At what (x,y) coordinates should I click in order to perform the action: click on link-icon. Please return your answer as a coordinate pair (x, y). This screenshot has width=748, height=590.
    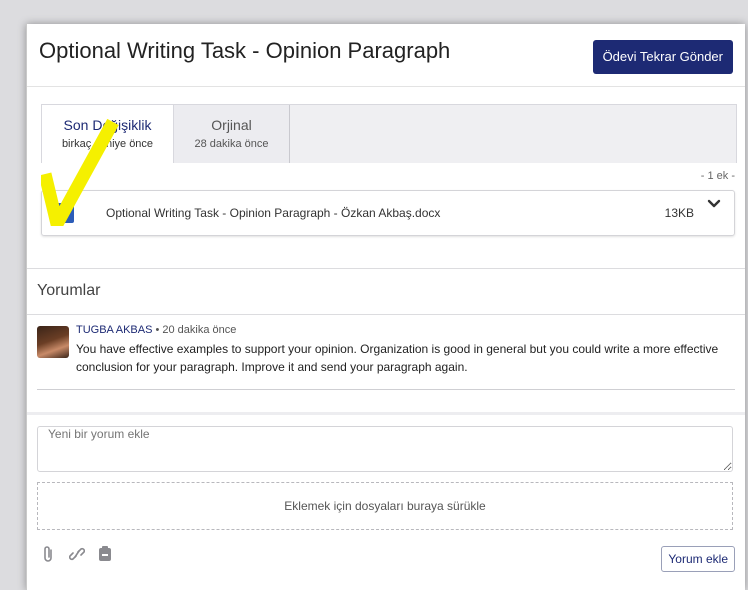
    Looking at the image, I should click on (77, 554).